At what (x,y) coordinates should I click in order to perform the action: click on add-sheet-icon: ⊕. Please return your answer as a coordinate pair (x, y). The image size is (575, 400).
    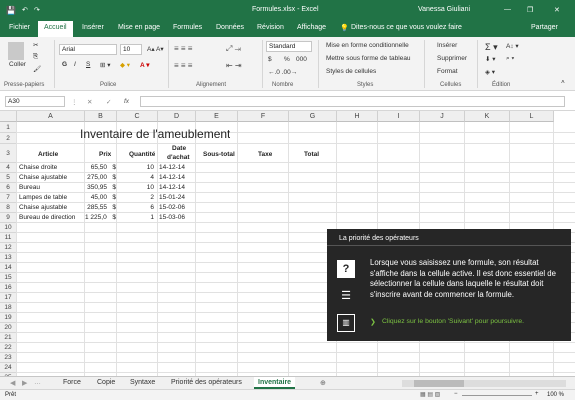
    Looking at the image, I should click on (323, 383).